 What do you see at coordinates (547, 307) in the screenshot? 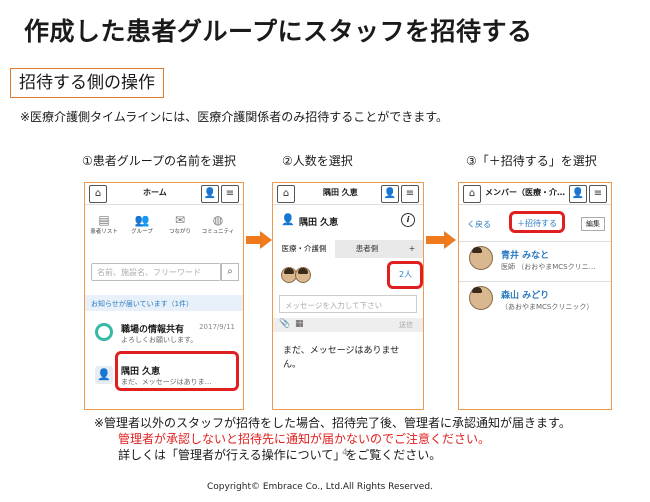
I see `member-sub: （あおやまMCSクリニック）` at bounding box center [547, 307].